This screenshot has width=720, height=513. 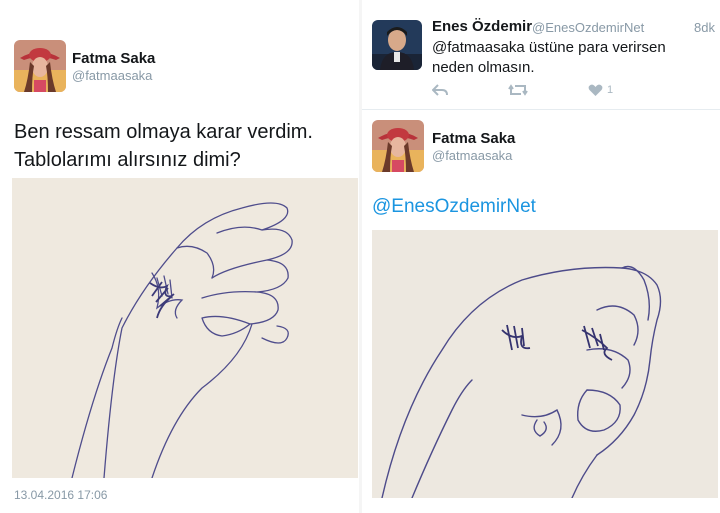 I want to click on retweet-icon, so click(x=518, y=90).